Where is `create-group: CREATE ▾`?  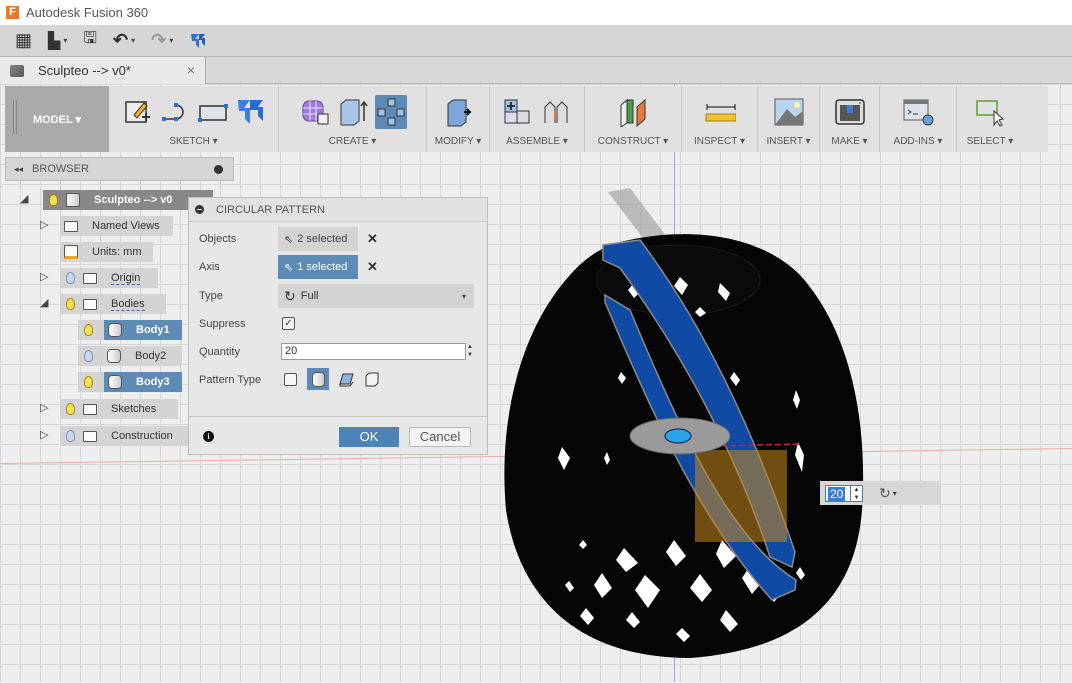
create-group: CREATE ▾ is located at coordinates (353, 119).